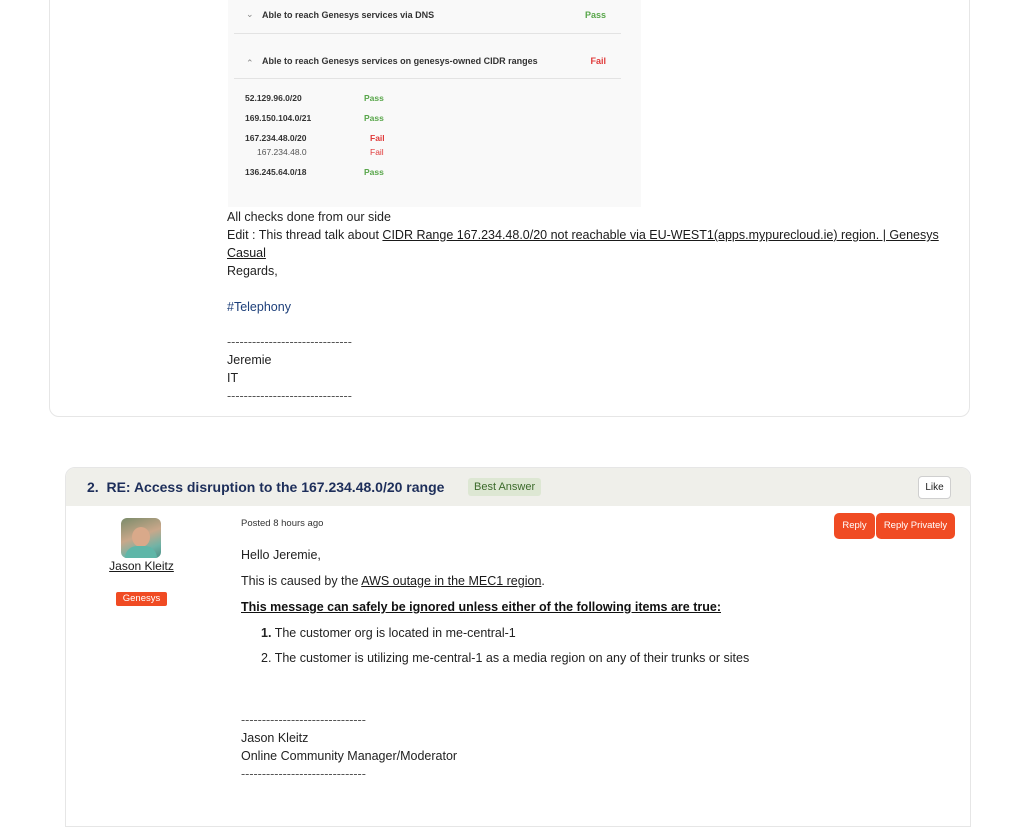  I want to click on author-name-link: Jason Kleitz, so click(141, 566).